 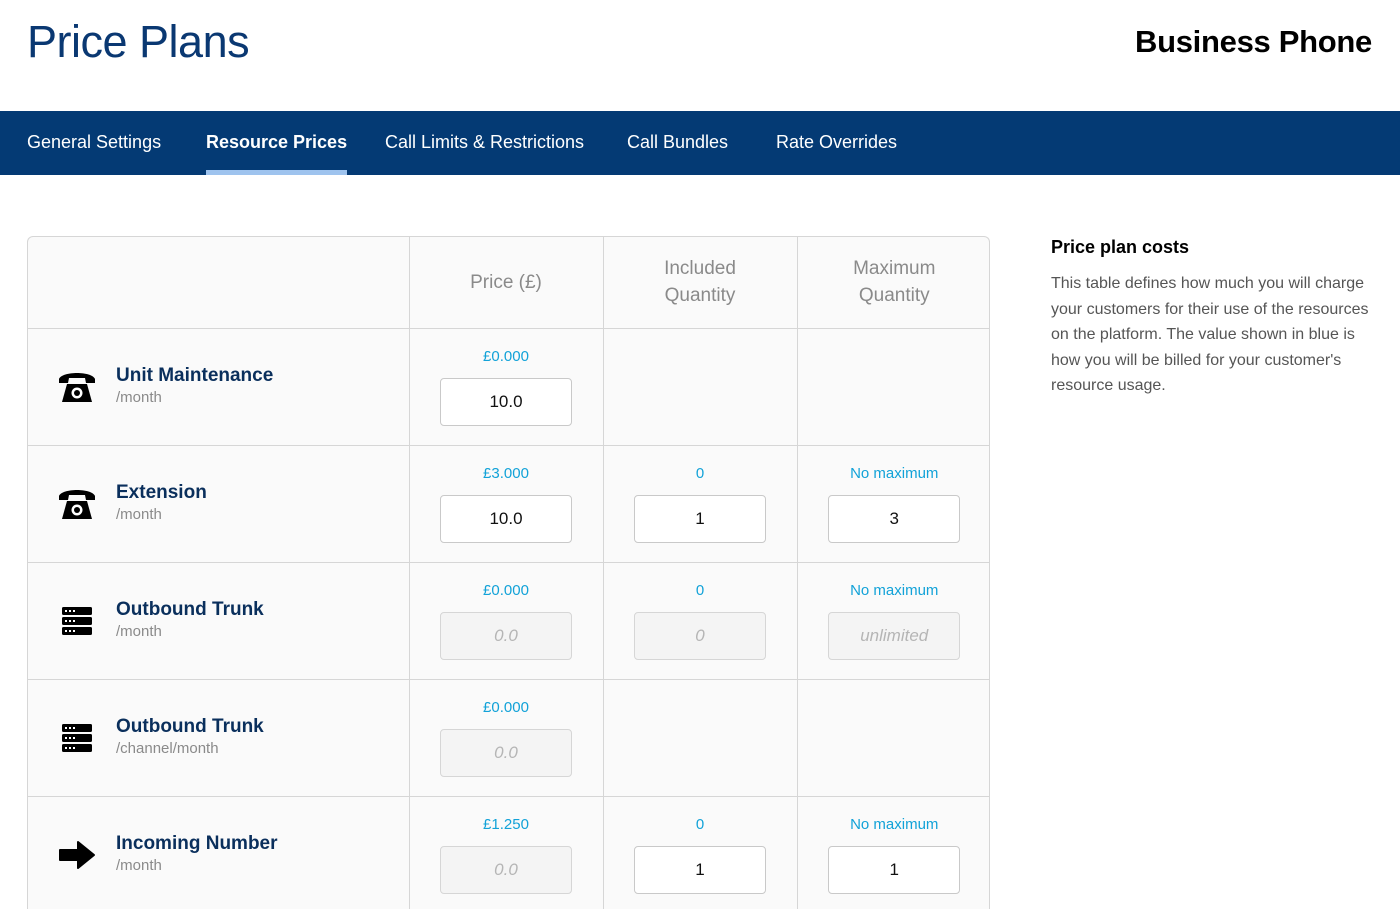 I want to click on resource-cell: Incoming Number /month, so click(x=219, y=852).